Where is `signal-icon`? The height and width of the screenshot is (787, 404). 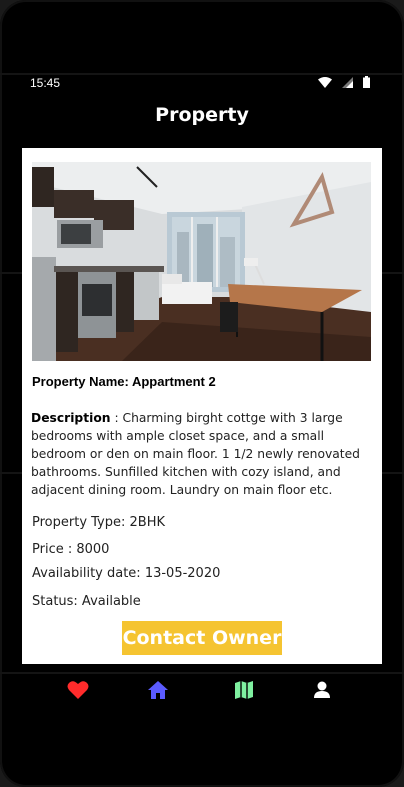 signal-icon is located at coordinates (347, 82).